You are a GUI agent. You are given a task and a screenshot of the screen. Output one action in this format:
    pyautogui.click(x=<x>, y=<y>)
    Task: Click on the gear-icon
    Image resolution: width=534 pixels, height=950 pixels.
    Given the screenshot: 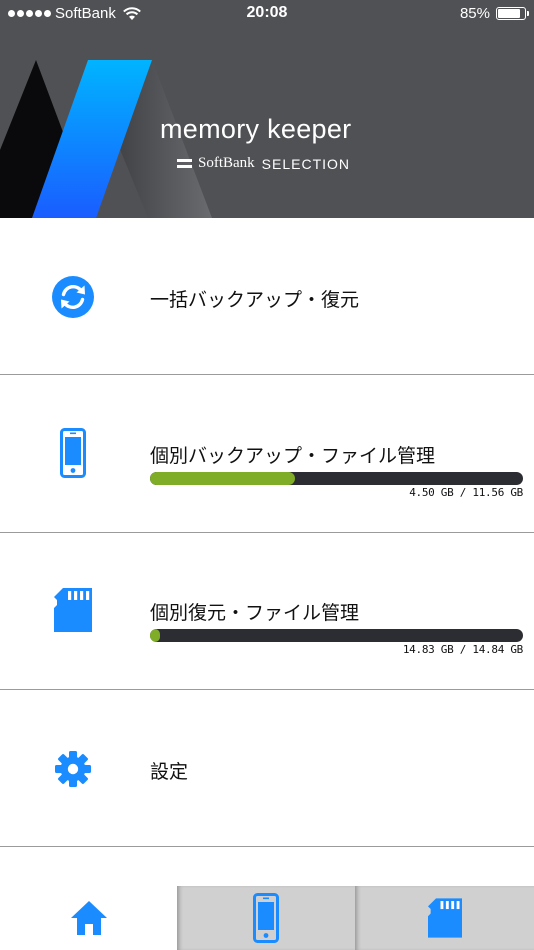 What is the action you would take?
    pyautogui.click(x=73, y=769)
    